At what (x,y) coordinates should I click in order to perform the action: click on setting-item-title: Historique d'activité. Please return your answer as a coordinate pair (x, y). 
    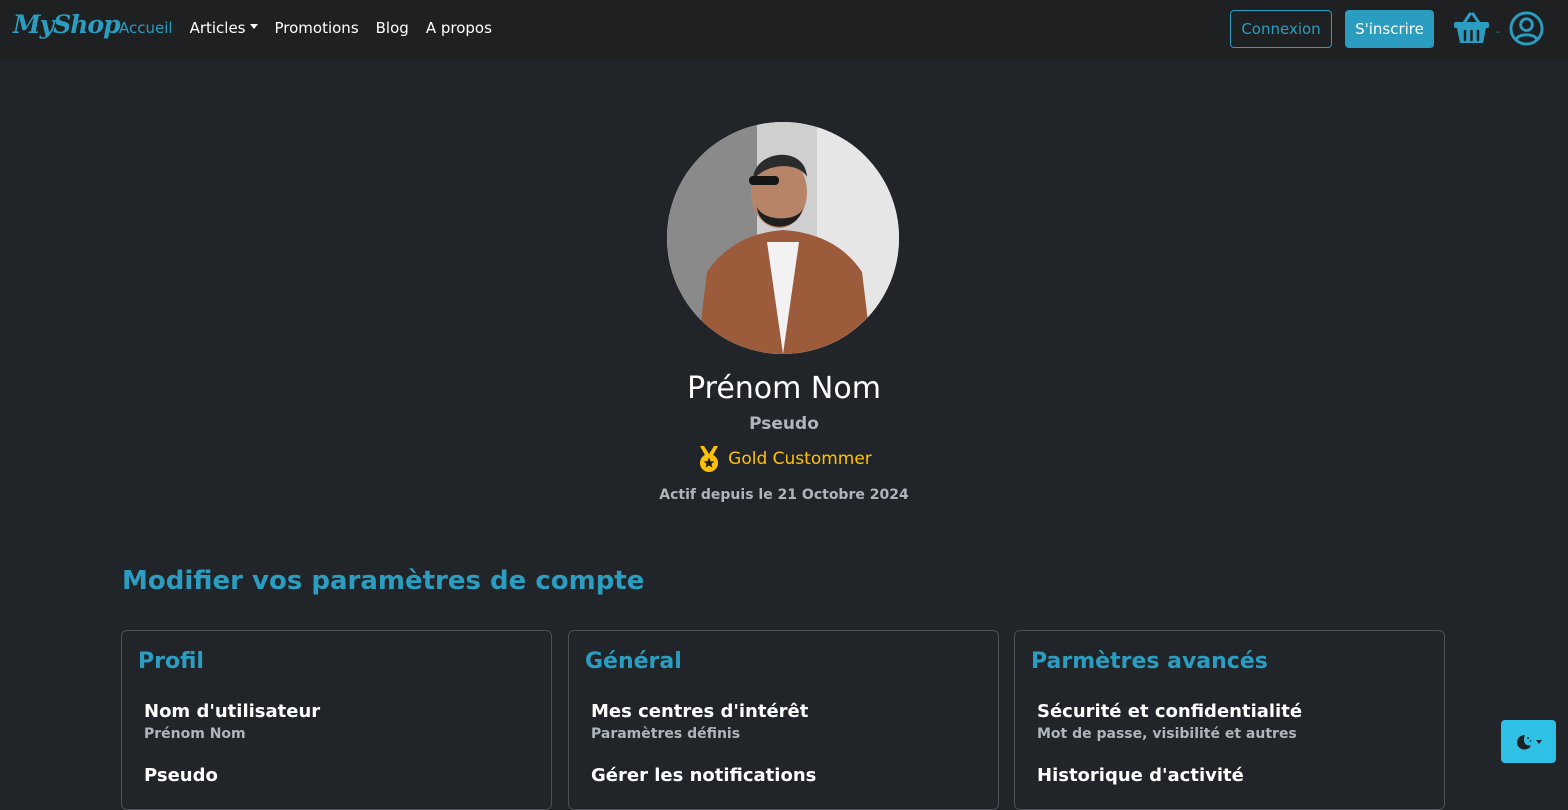
    Looking at the image, I should click on (1140, 775).